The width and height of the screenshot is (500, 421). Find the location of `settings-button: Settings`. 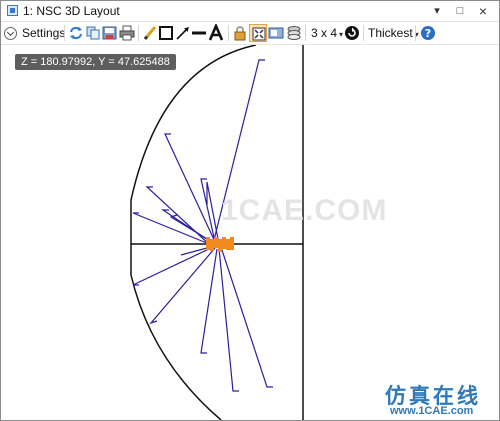

settings-button: Settings is located at coordinates (34, 33).